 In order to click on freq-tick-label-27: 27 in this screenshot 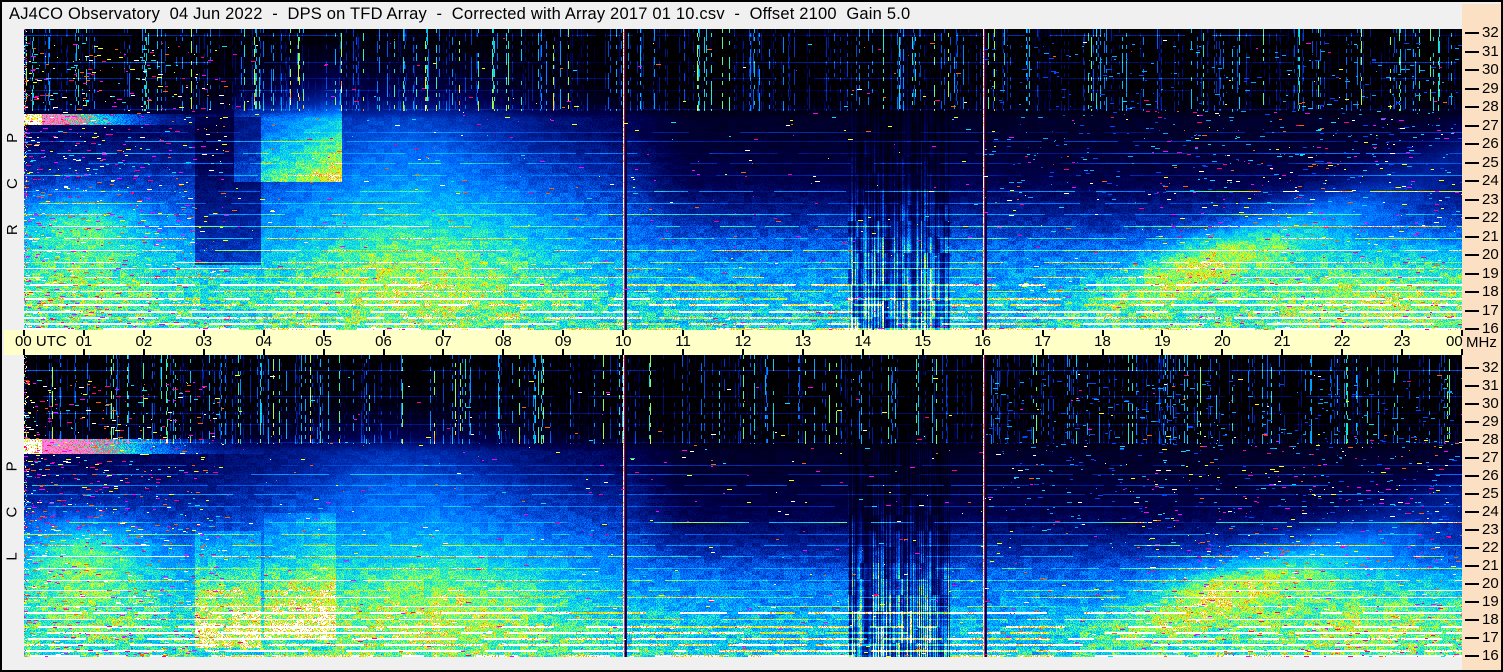, I will do `click(1490, 458)`.